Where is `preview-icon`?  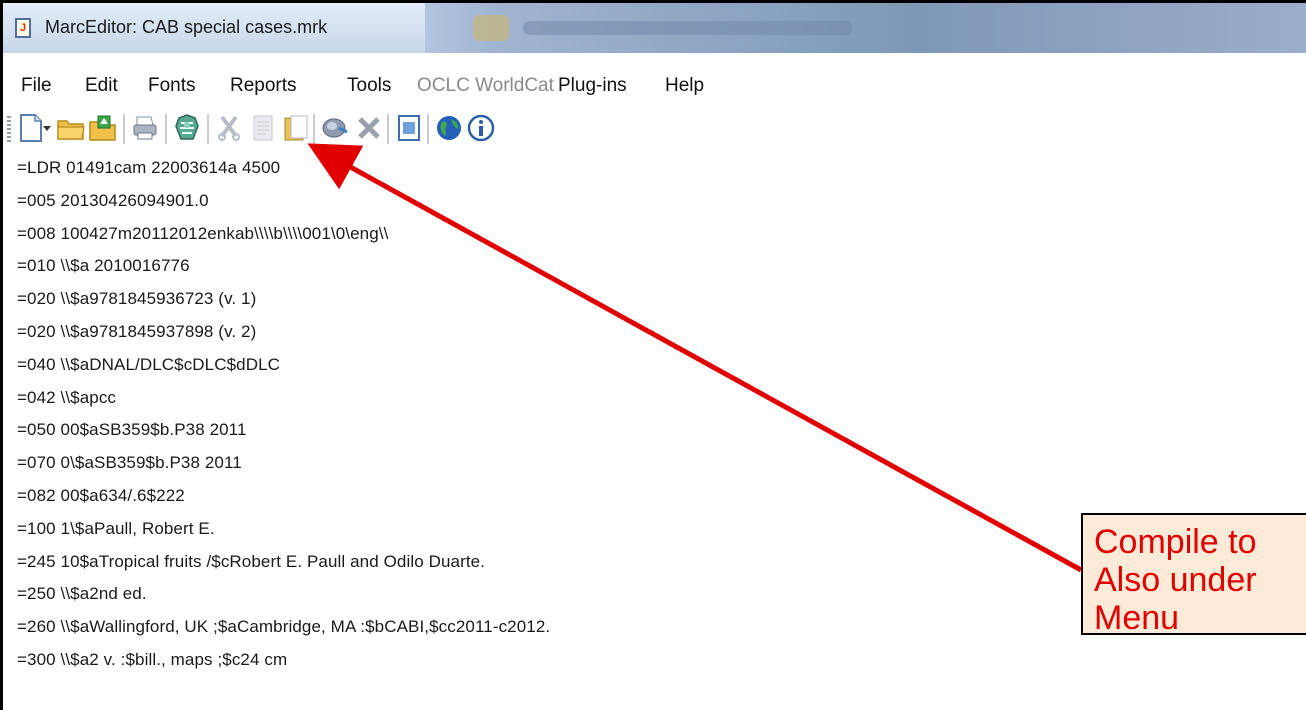
preview-icon is located at coordinates (409, 128).